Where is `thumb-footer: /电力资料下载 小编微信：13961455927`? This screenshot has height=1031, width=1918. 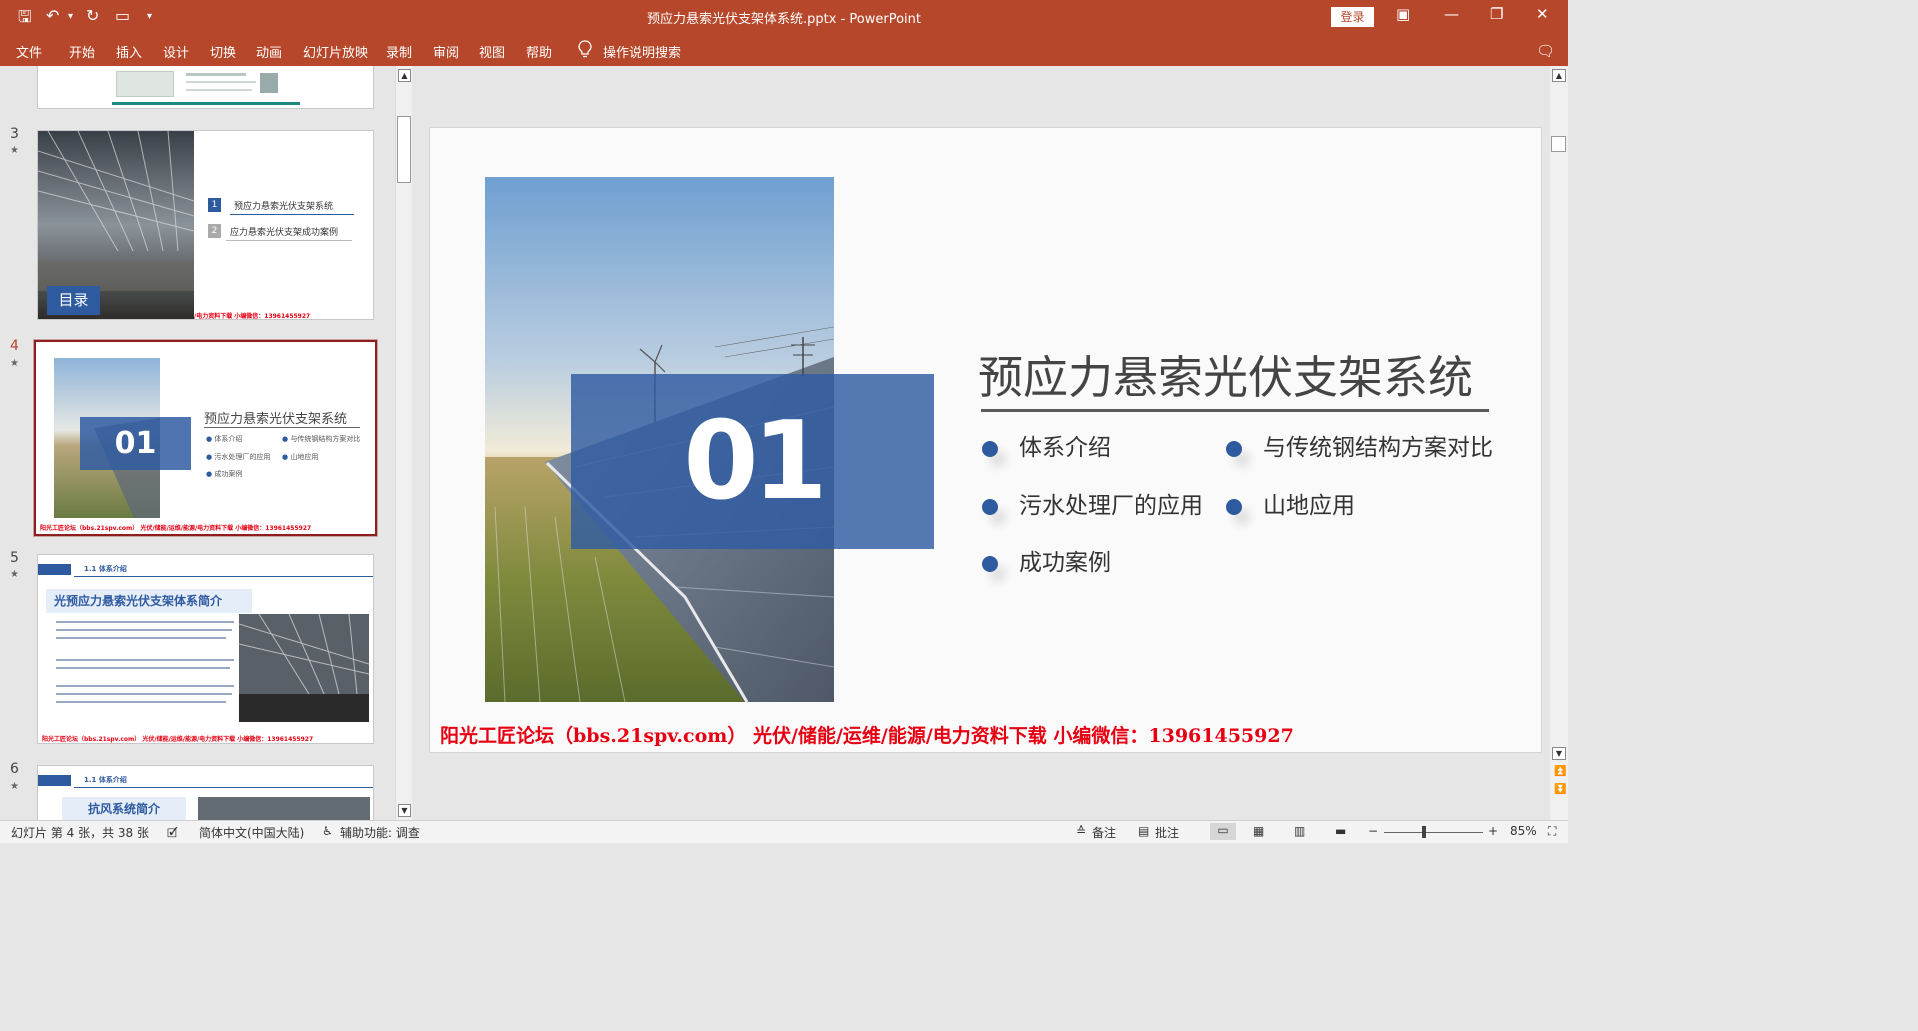 thumb-footer: /电力资料下载 小编微信：13961455927 is located at coordinates (252, 316).